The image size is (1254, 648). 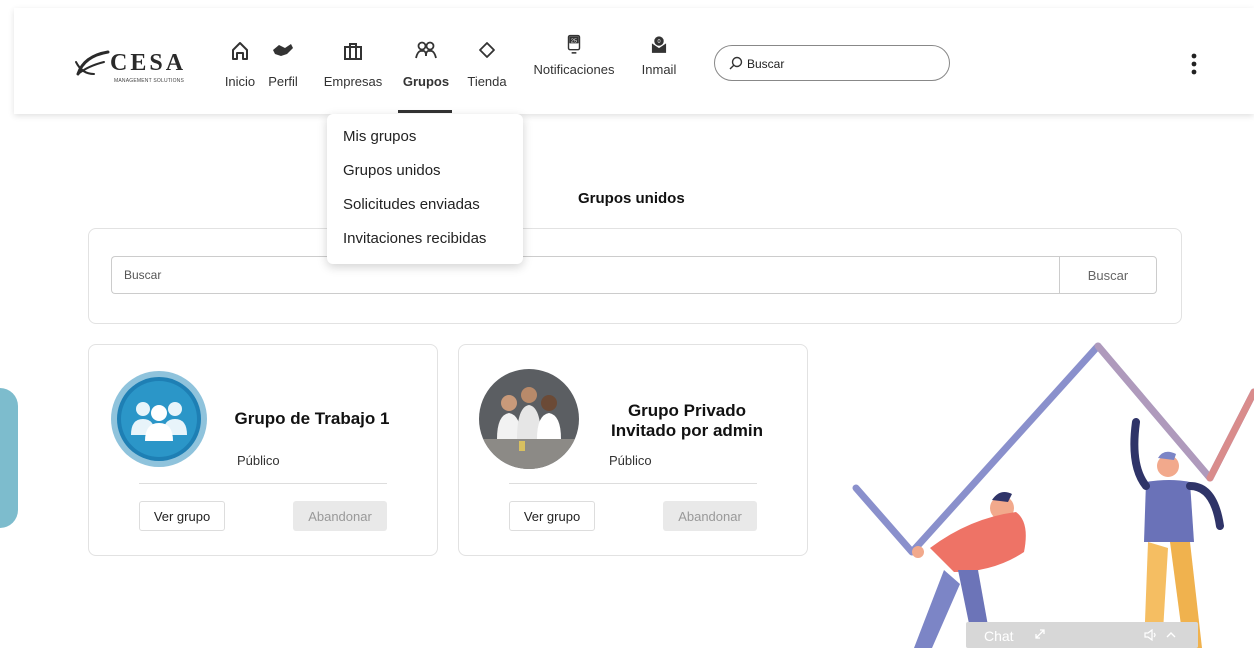 What do you see at coordinates (353, 51) in the screenshot?
I see `briefcase-icon` at bounding box center [353, 51].